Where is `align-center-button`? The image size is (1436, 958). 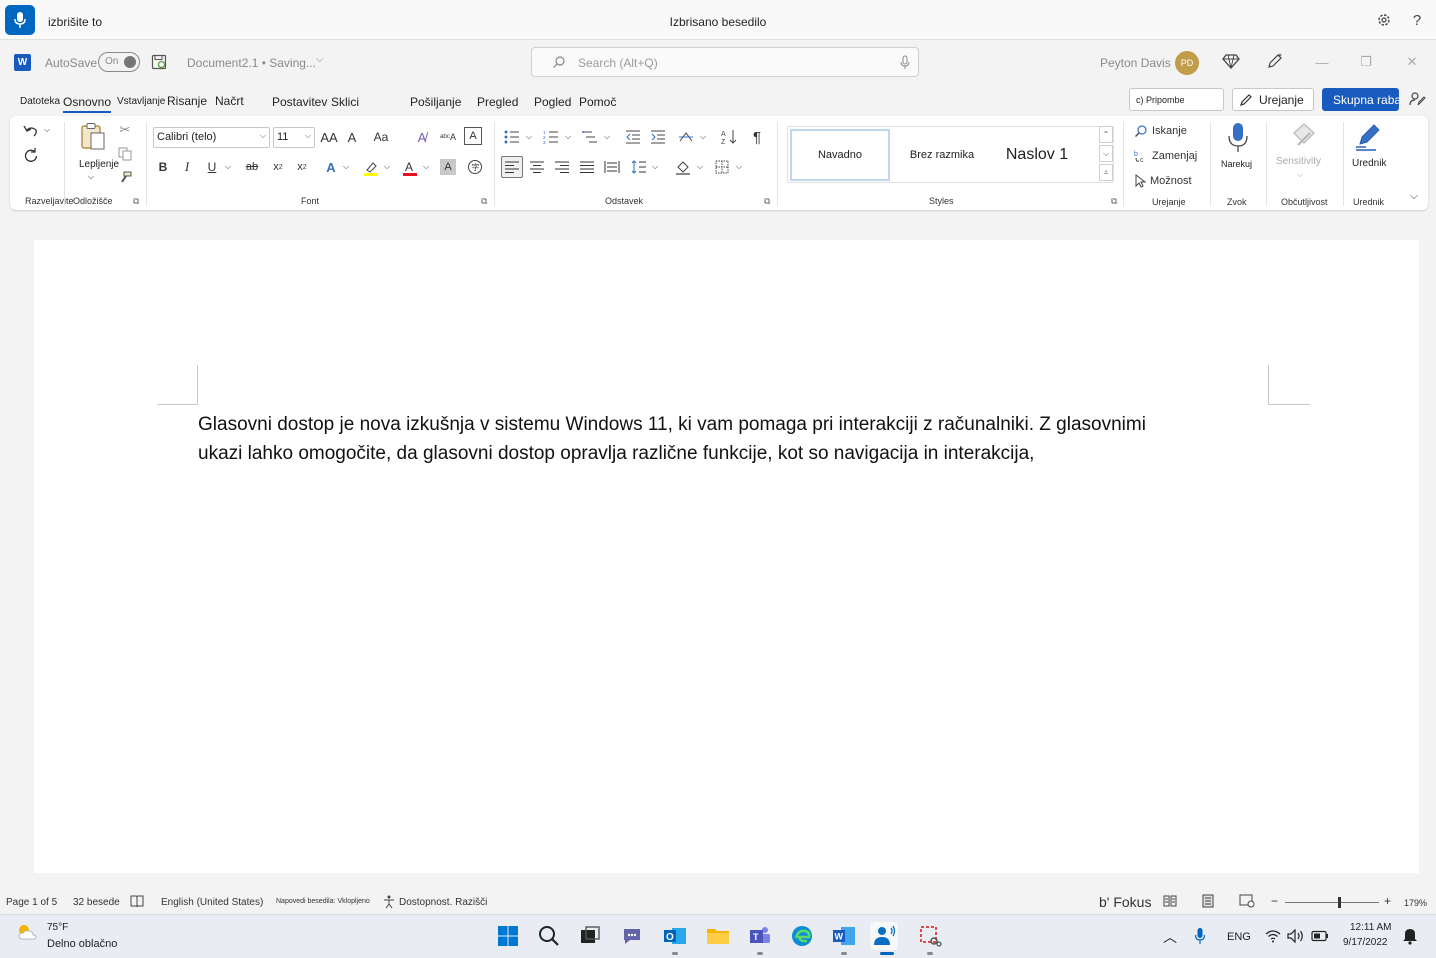
align-center-button is located at coordinates (537, 167).